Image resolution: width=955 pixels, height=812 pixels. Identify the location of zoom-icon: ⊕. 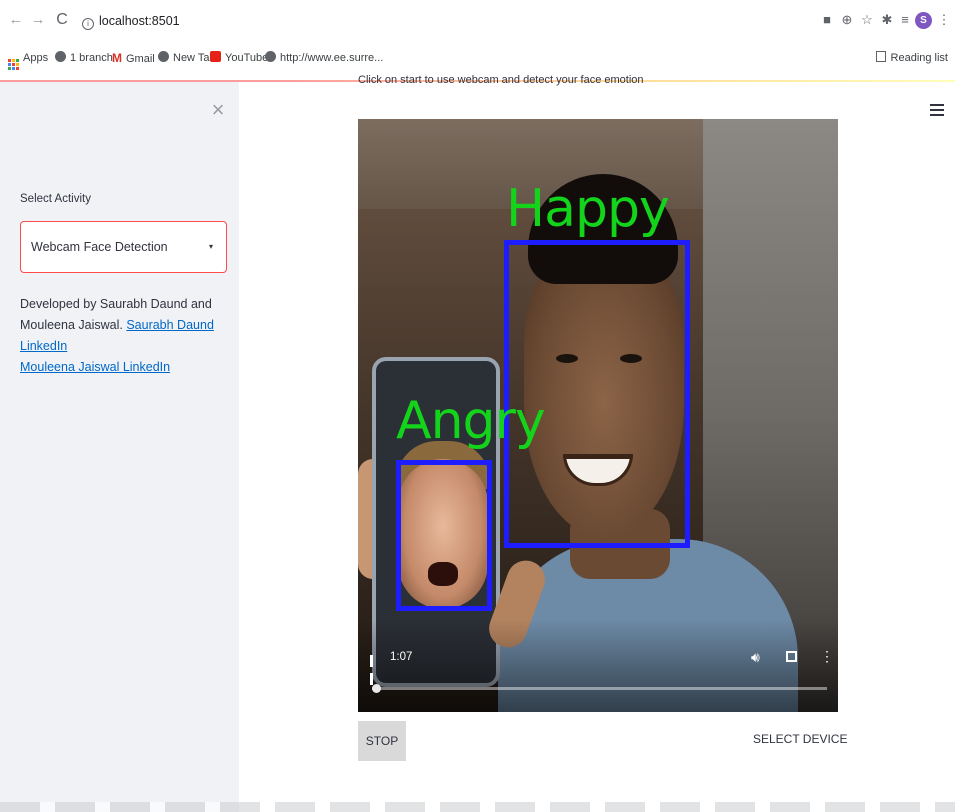
(847, 20).